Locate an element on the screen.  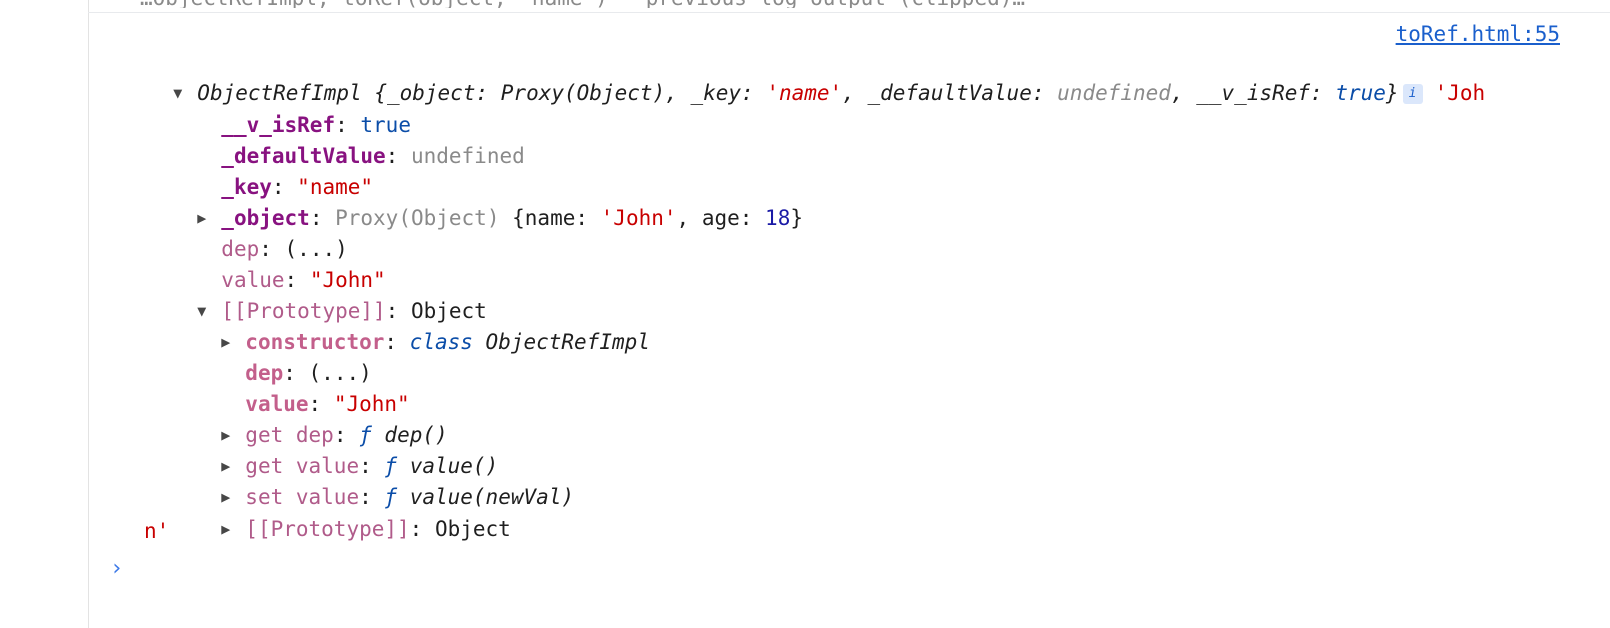
prop-type: Proxy(Object) is located at coordinates (417, 218).